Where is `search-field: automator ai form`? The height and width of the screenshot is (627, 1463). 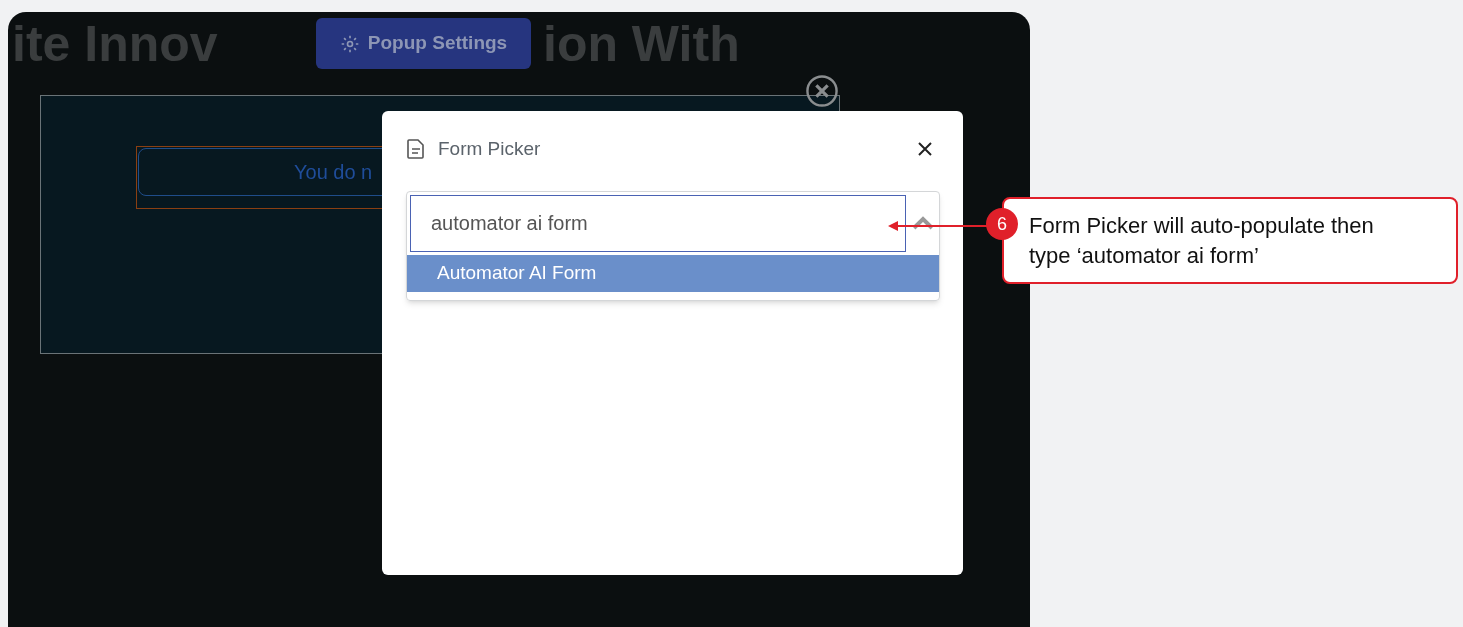
search-field: automator ai form is located at coordinates (658, 223).